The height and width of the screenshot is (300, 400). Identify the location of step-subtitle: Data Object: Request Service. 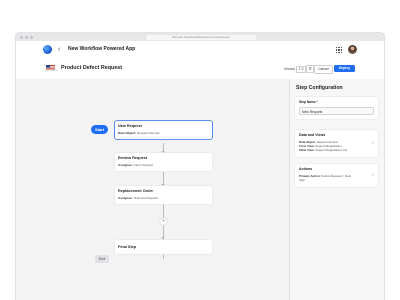
(139, 133).